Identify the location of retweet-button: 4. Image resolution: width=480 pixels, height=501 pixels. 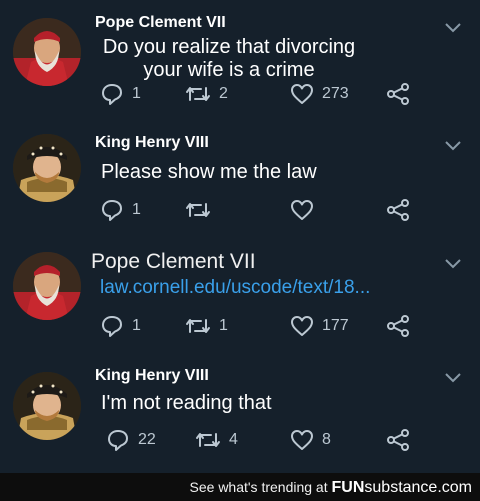
(216, 440).